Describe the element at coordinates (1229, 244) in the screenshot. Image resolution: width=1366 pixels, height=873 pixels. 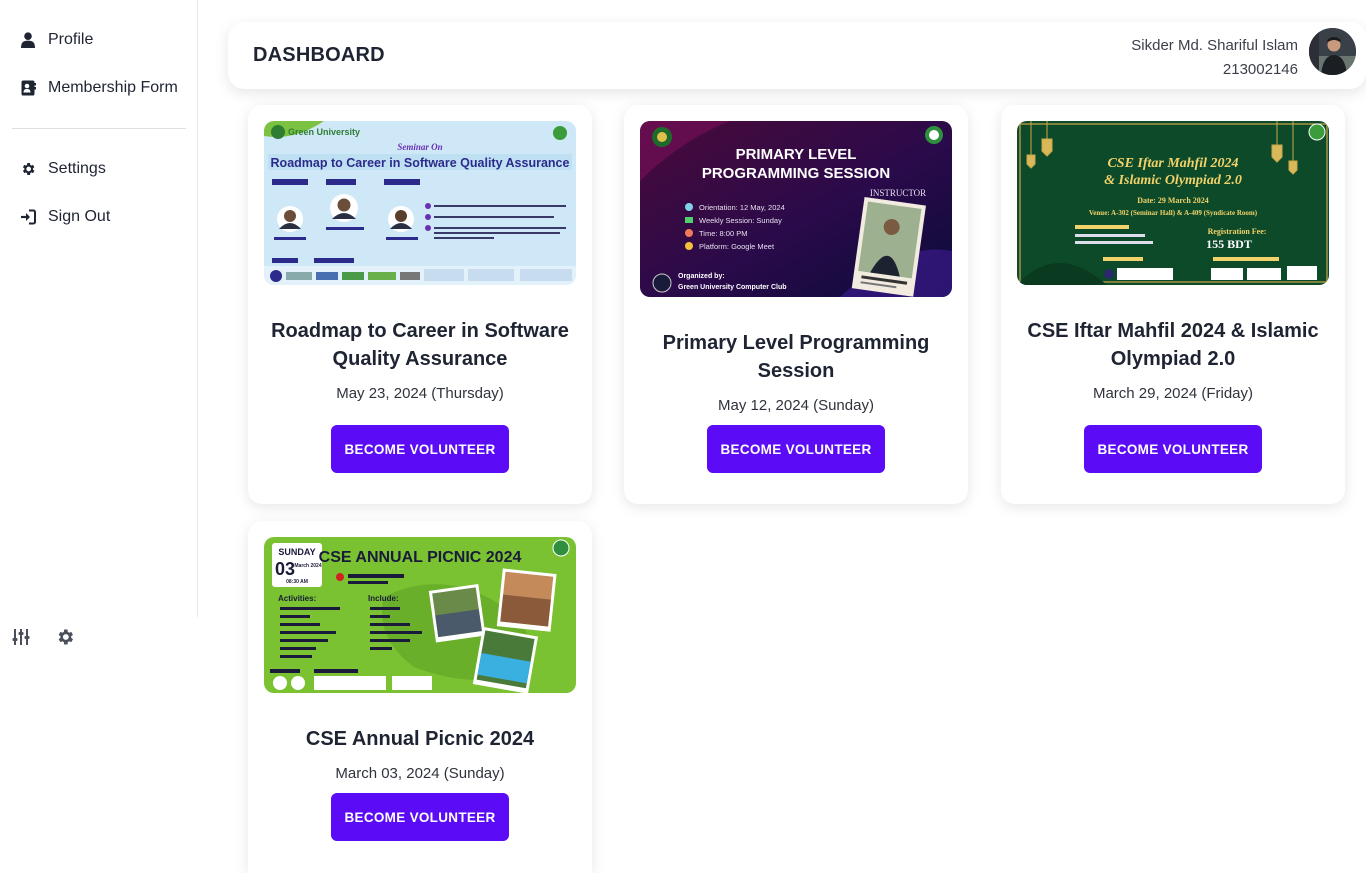
I see `poster-fee: 155 BDT` at that location.